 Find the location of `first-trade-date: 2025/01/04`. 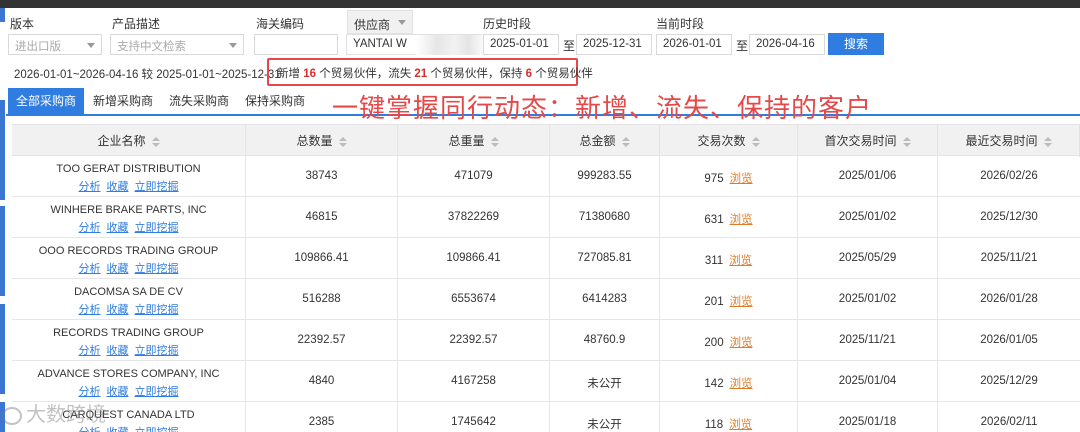

first-trade-date: 2025/01/04 is located at coordinates (867, 381).